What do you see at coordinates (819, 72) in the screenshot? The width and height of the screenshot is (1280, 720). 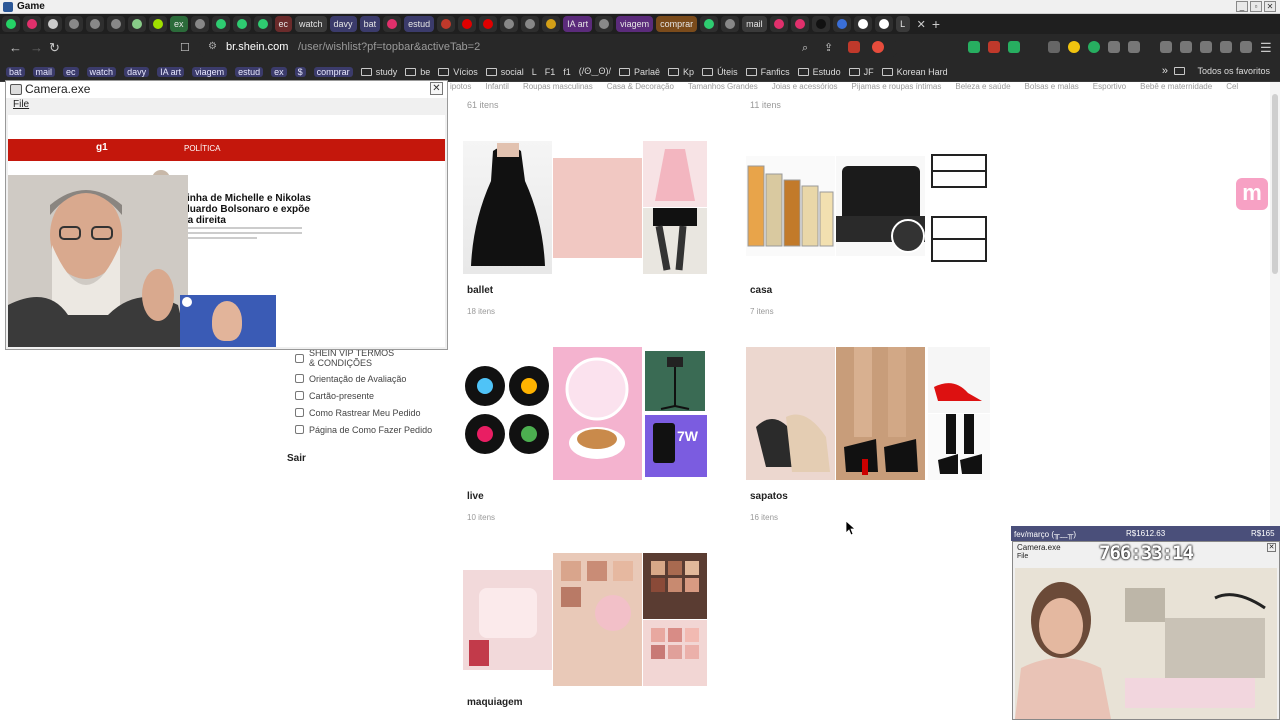 I see `bookmark-item: Estudo` at bounding box center [819, 72].